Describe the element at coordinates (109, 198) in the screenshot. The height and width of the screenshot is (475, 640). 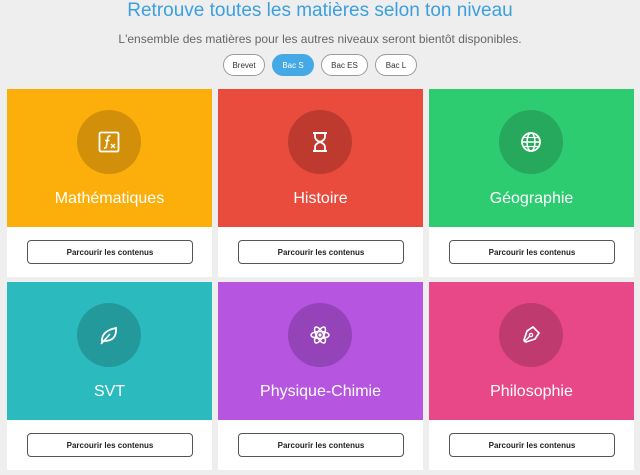
I see `subject-name: Mathématiques` at that location.